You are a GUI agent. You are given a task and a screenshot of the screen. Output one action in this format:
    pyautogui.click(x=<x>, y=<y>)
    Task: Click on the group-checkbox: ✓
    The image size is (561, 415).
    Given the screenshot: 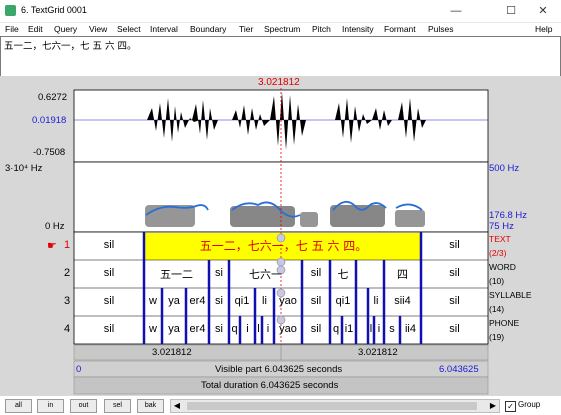 What is the action you would take?
    pyautogui.click(x=510, y=406)
    